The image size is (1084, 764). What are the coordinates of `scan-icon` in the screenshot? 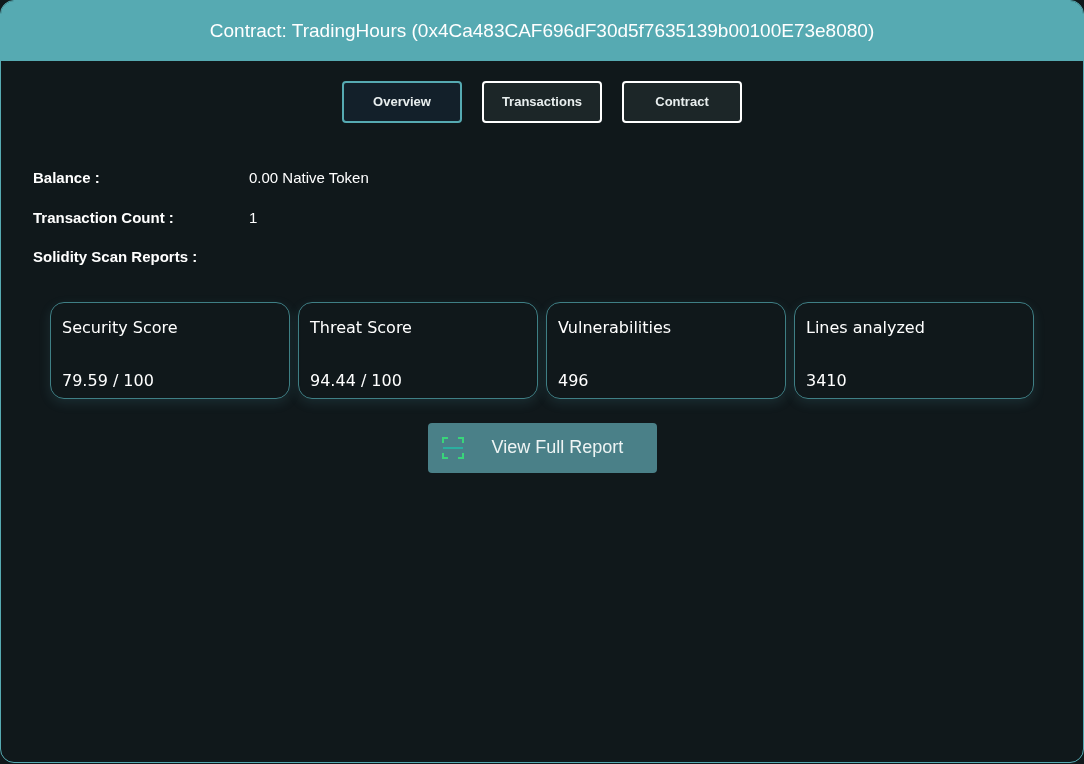 It's located at (452, 447).